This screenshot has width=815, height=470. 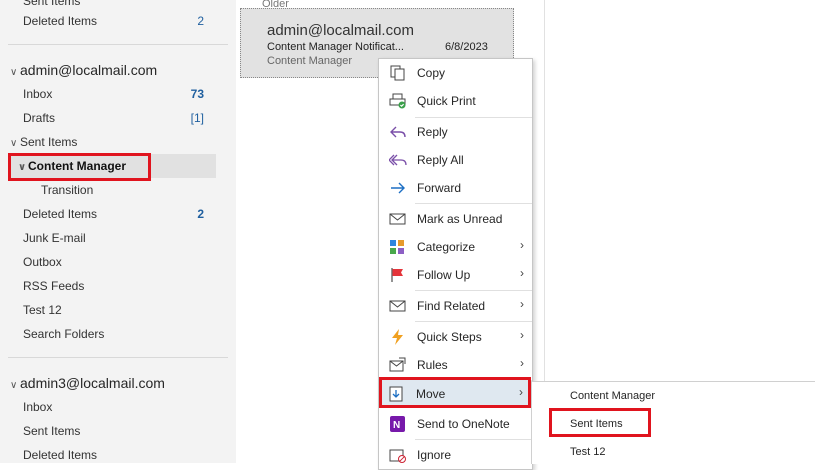 What do you see at coordinates (60, 214) in the screenshot?
I see `folder-deleted-items: Deleted Items` at bounding box center [60, 214].